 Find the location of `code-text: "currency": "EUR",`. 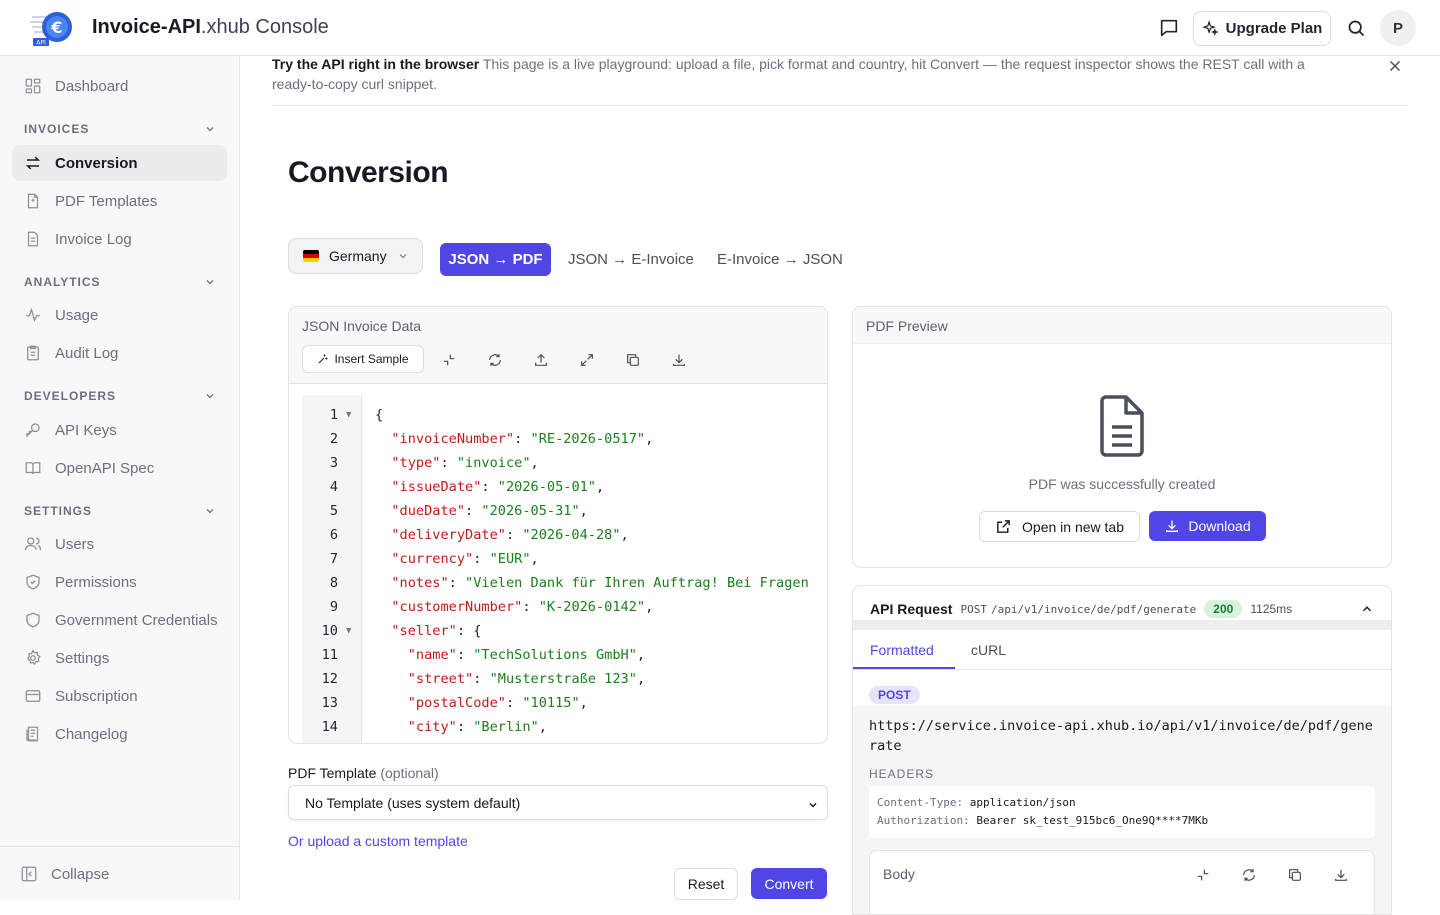

code-text: "currency": "EUR", is located at coordinates (456, 559).